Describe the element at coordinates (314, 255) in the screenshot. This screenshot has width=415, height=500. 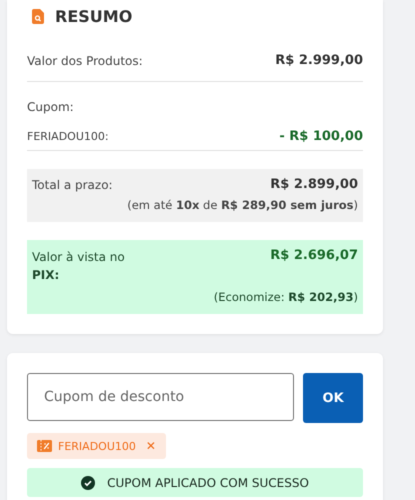
I see `pix-total: R$ 2.696,07` at that location.